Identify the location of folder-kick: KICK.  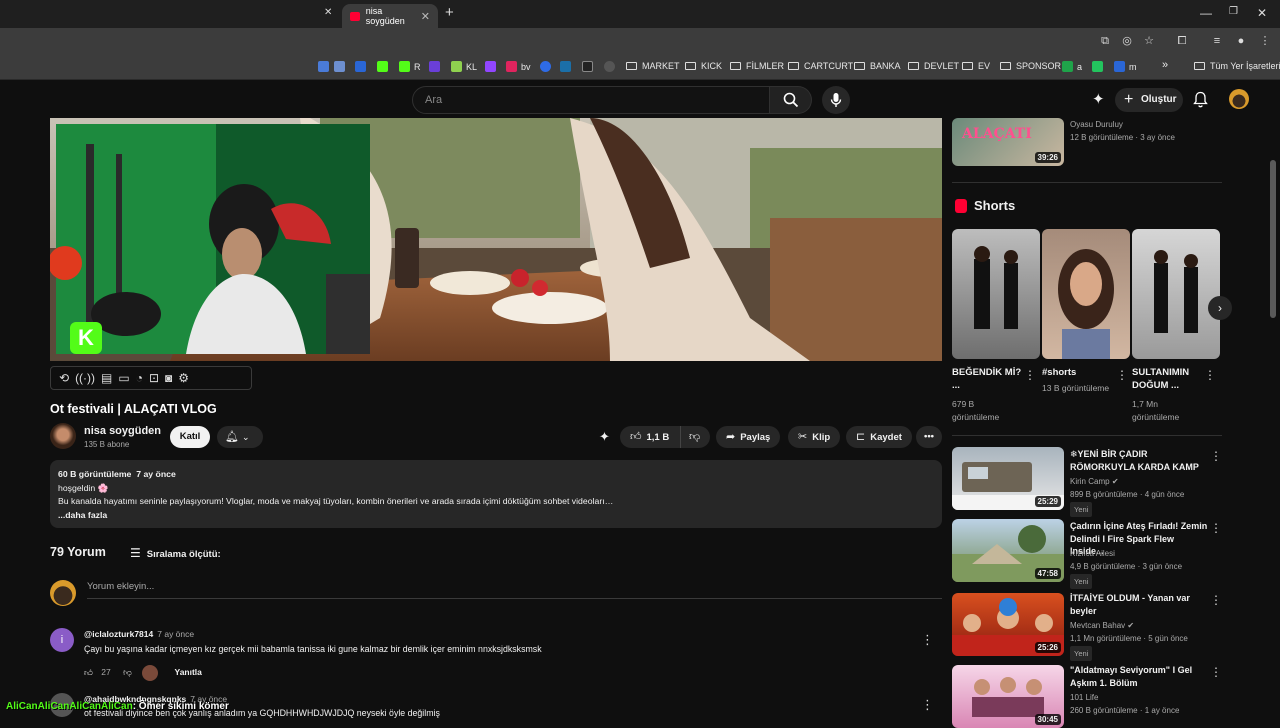
(703, 66).